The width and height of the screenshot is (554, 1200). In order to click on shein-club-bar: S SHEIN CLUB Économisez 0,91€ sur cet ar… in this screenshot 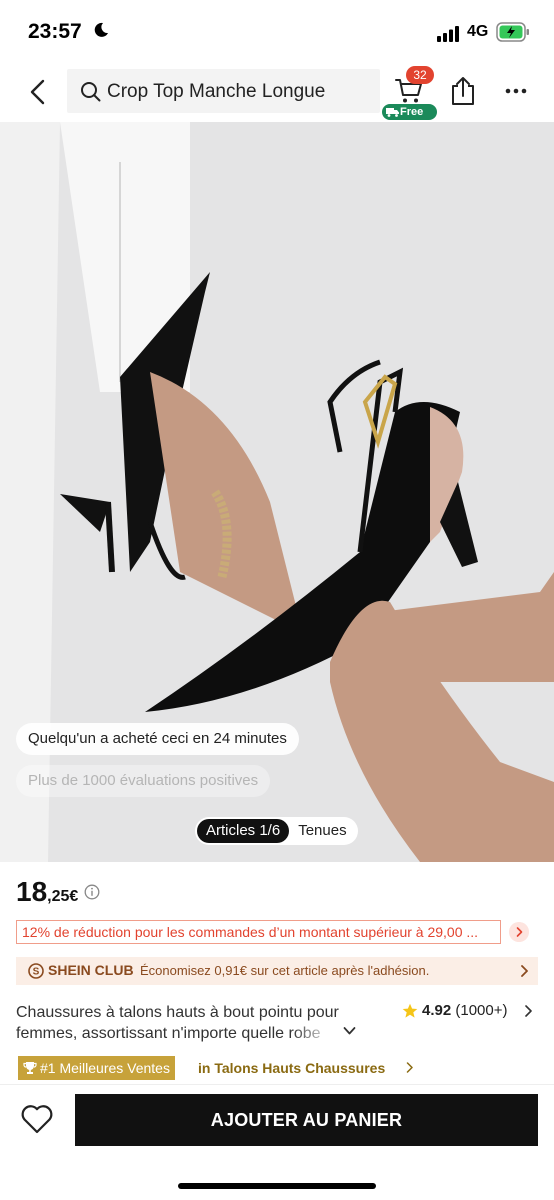, I will do `click(277, 971)`.